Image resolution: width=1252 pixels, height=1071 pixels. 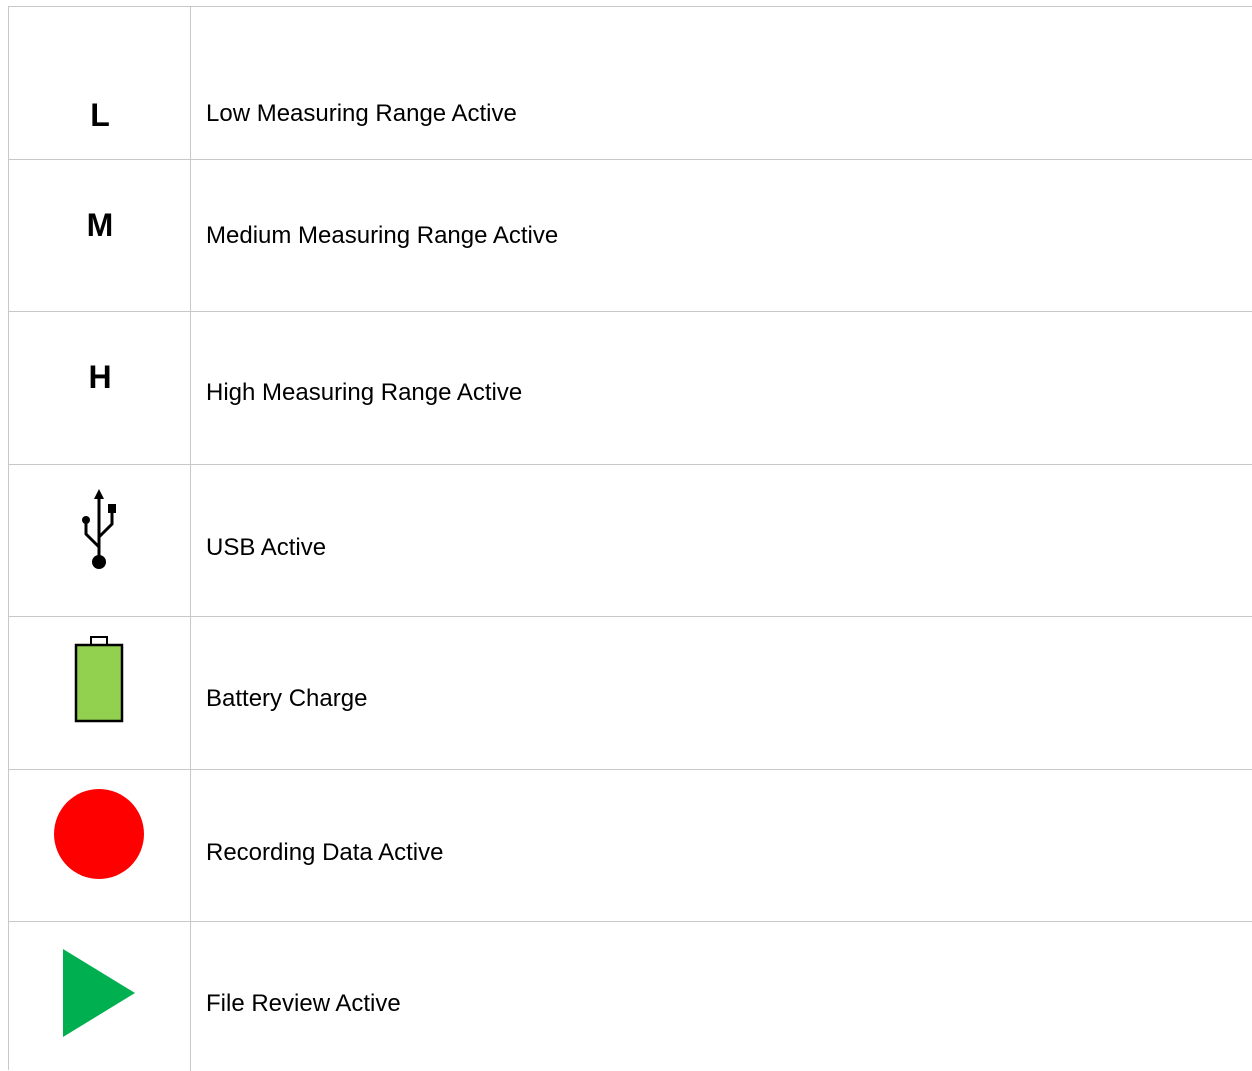 What do you see at coordinates (99, 529) in the screenshot?
I see `usb-icon` at bounding box center [99, 529].